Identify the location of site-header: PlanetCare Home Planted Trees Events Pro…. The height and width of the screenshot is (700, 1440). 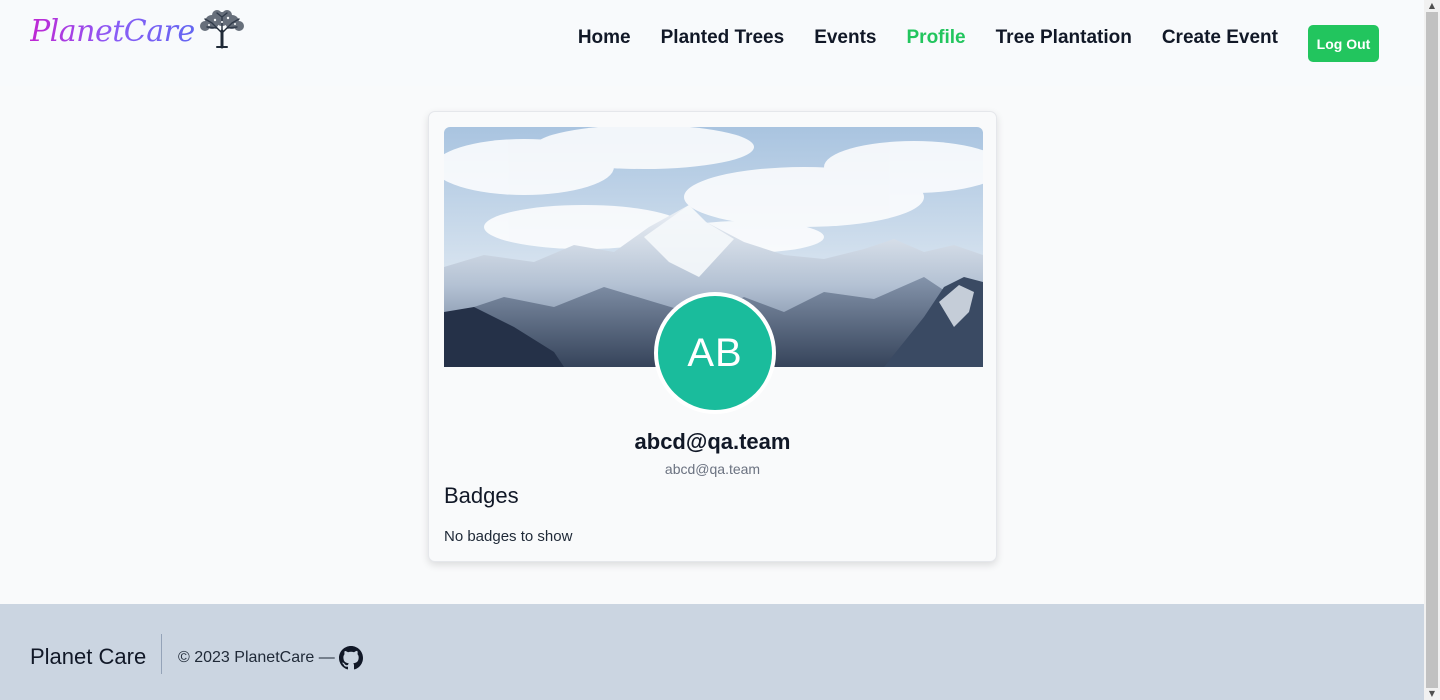
(712, 43).